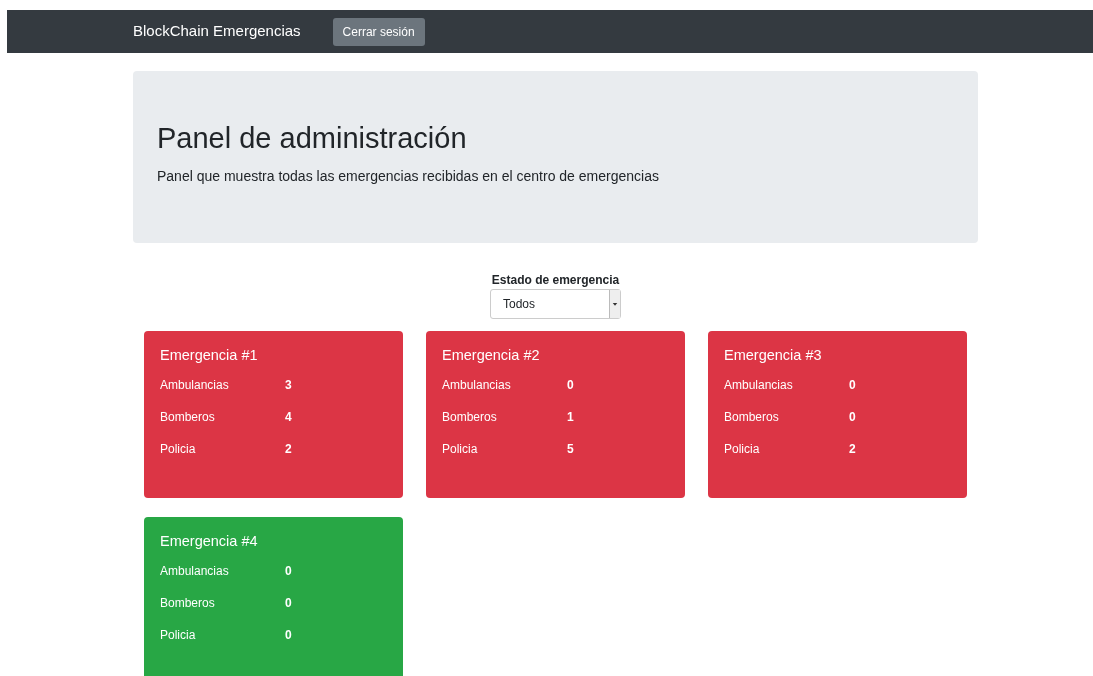 The height and width of the screenshot is (676, 1093). I want to click on resource-count: 5, so click(570, 450).